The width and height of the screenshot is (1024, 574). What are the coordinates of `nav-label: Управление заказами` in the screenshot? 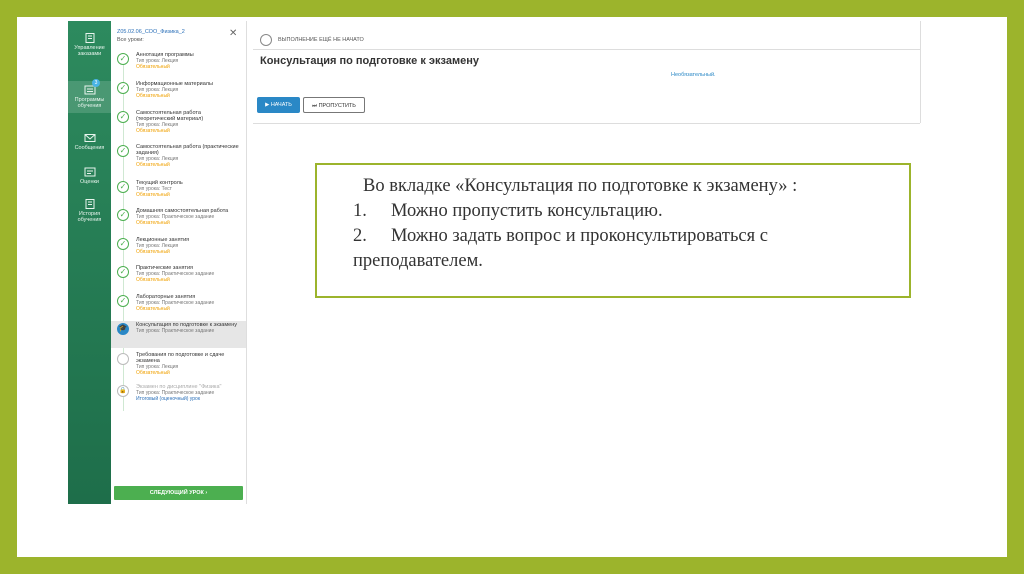 It's located at (89, 51).